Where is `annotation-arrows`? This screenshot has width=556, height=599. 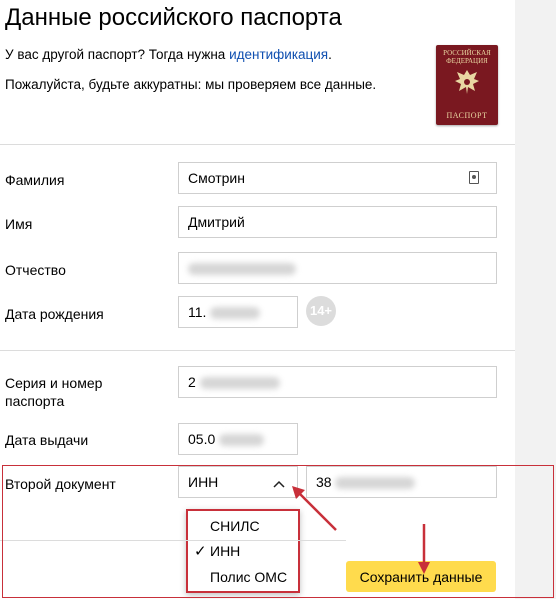
annotation-arrows is located at coordinates (361, 530).